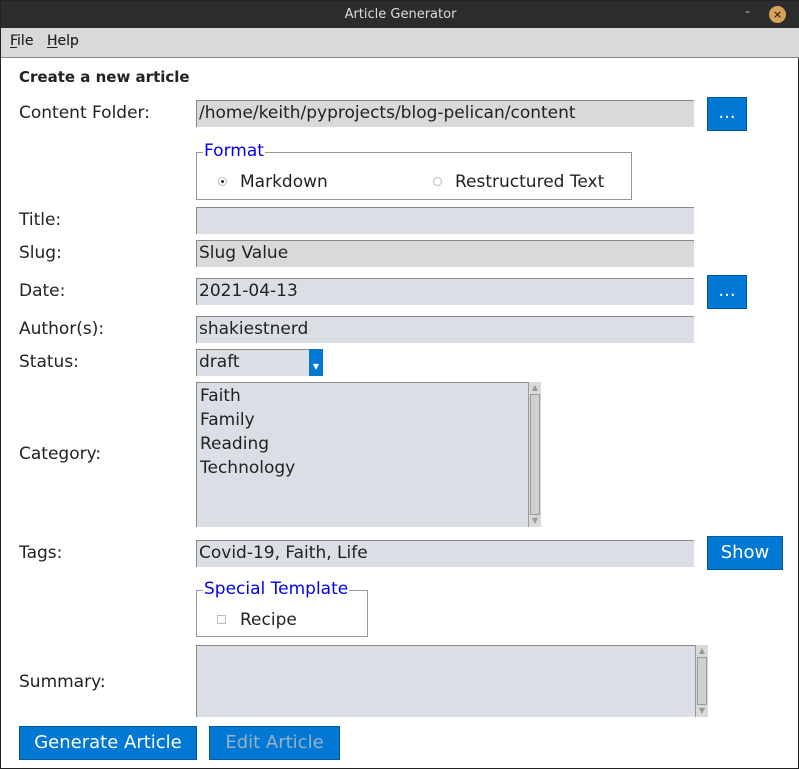 This screenshot has height=769, width=799. I want to click on generate-article-button: Generate Article, so click(108, 743).